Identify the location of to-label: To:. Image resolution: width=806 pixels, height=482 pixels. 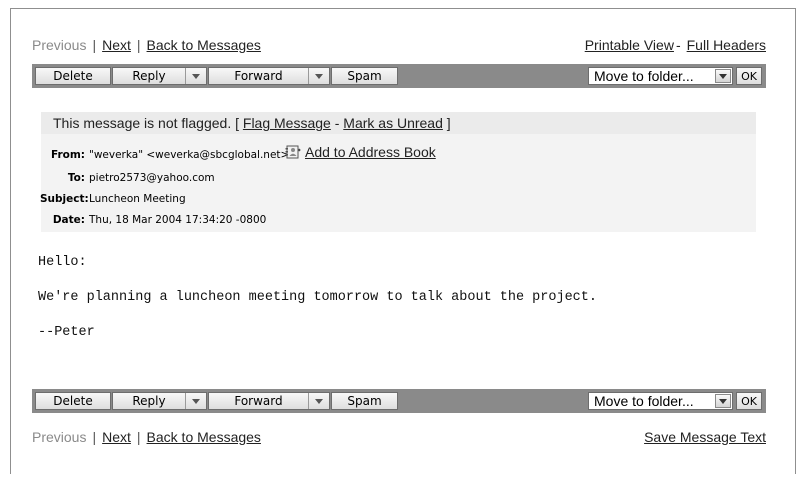
(76, 178).